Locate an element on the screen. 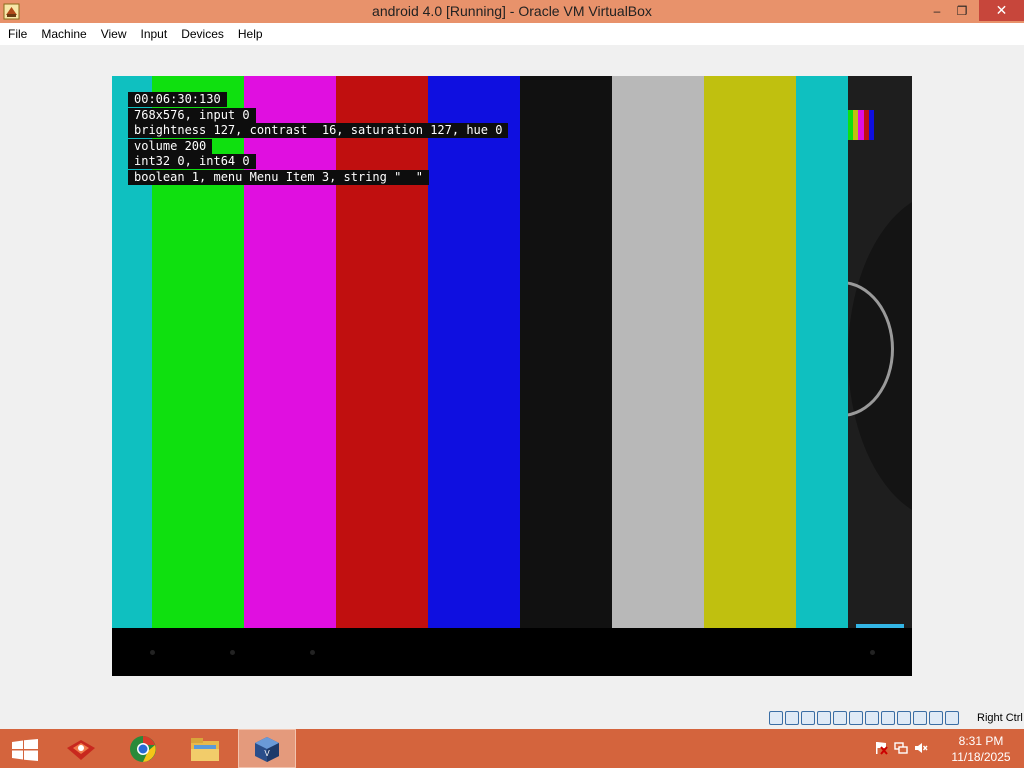  close-button: ✕ is located at coordinates (1001, 10).